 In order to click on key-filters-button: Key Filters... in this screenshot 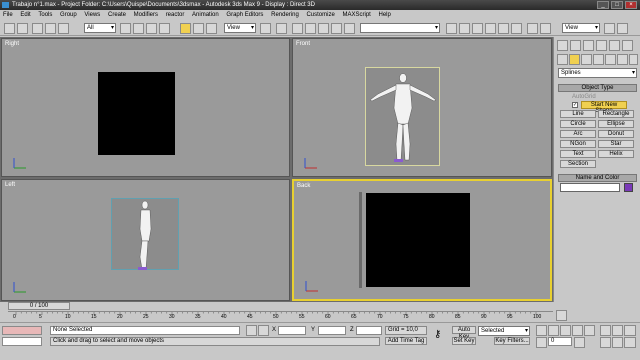, I will do `click(512, 341)`.